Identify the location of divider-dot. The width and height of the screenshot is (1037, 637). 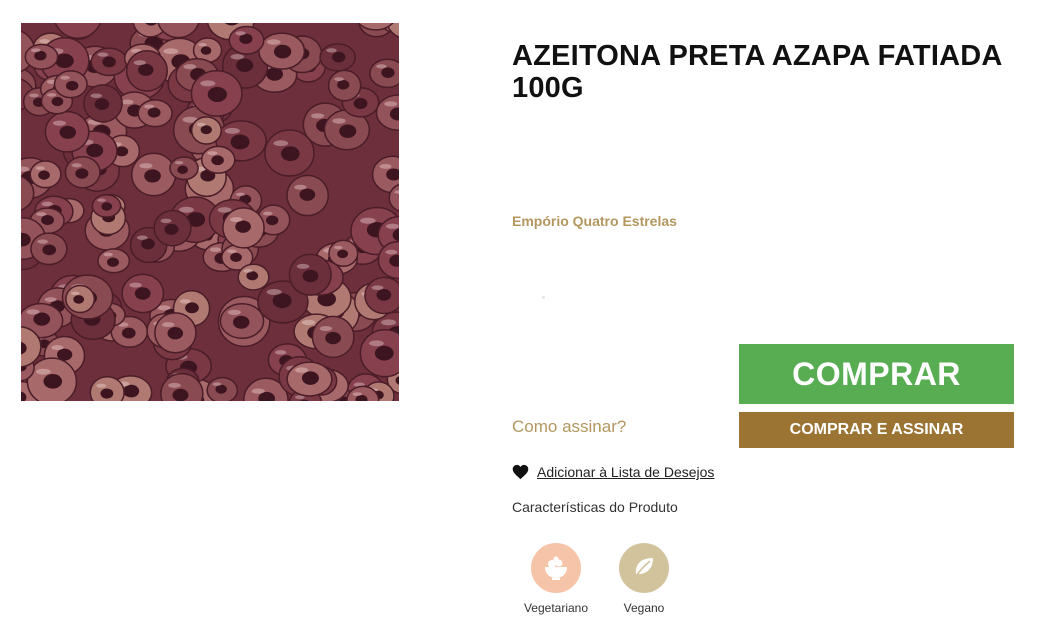
(543, 297).